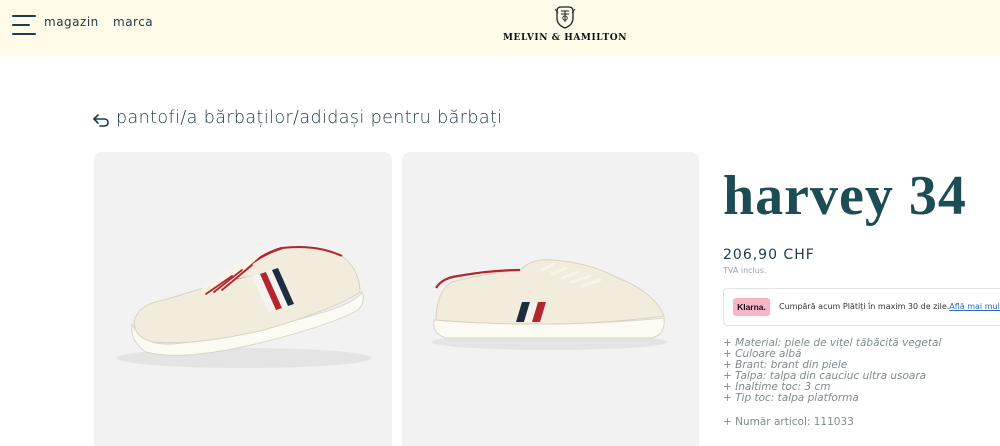 This screenshot has width=1000, height=446. I want to click on product-price: 206,90 CHF, so click(769, 255).